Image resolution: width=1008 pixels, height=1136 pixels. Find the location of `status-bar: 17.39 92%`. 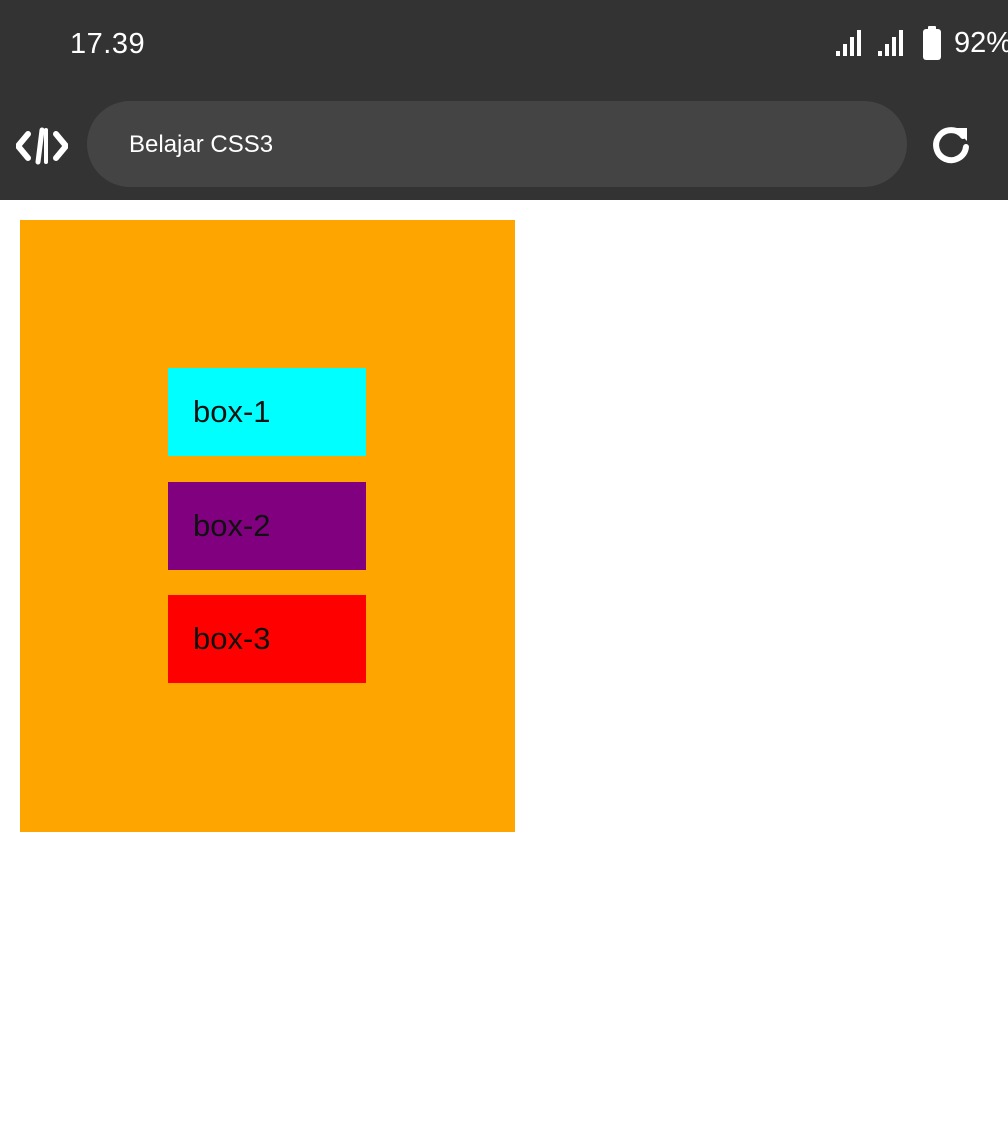

status-bar: 17.39 92% is located at coordinates (504, 46).